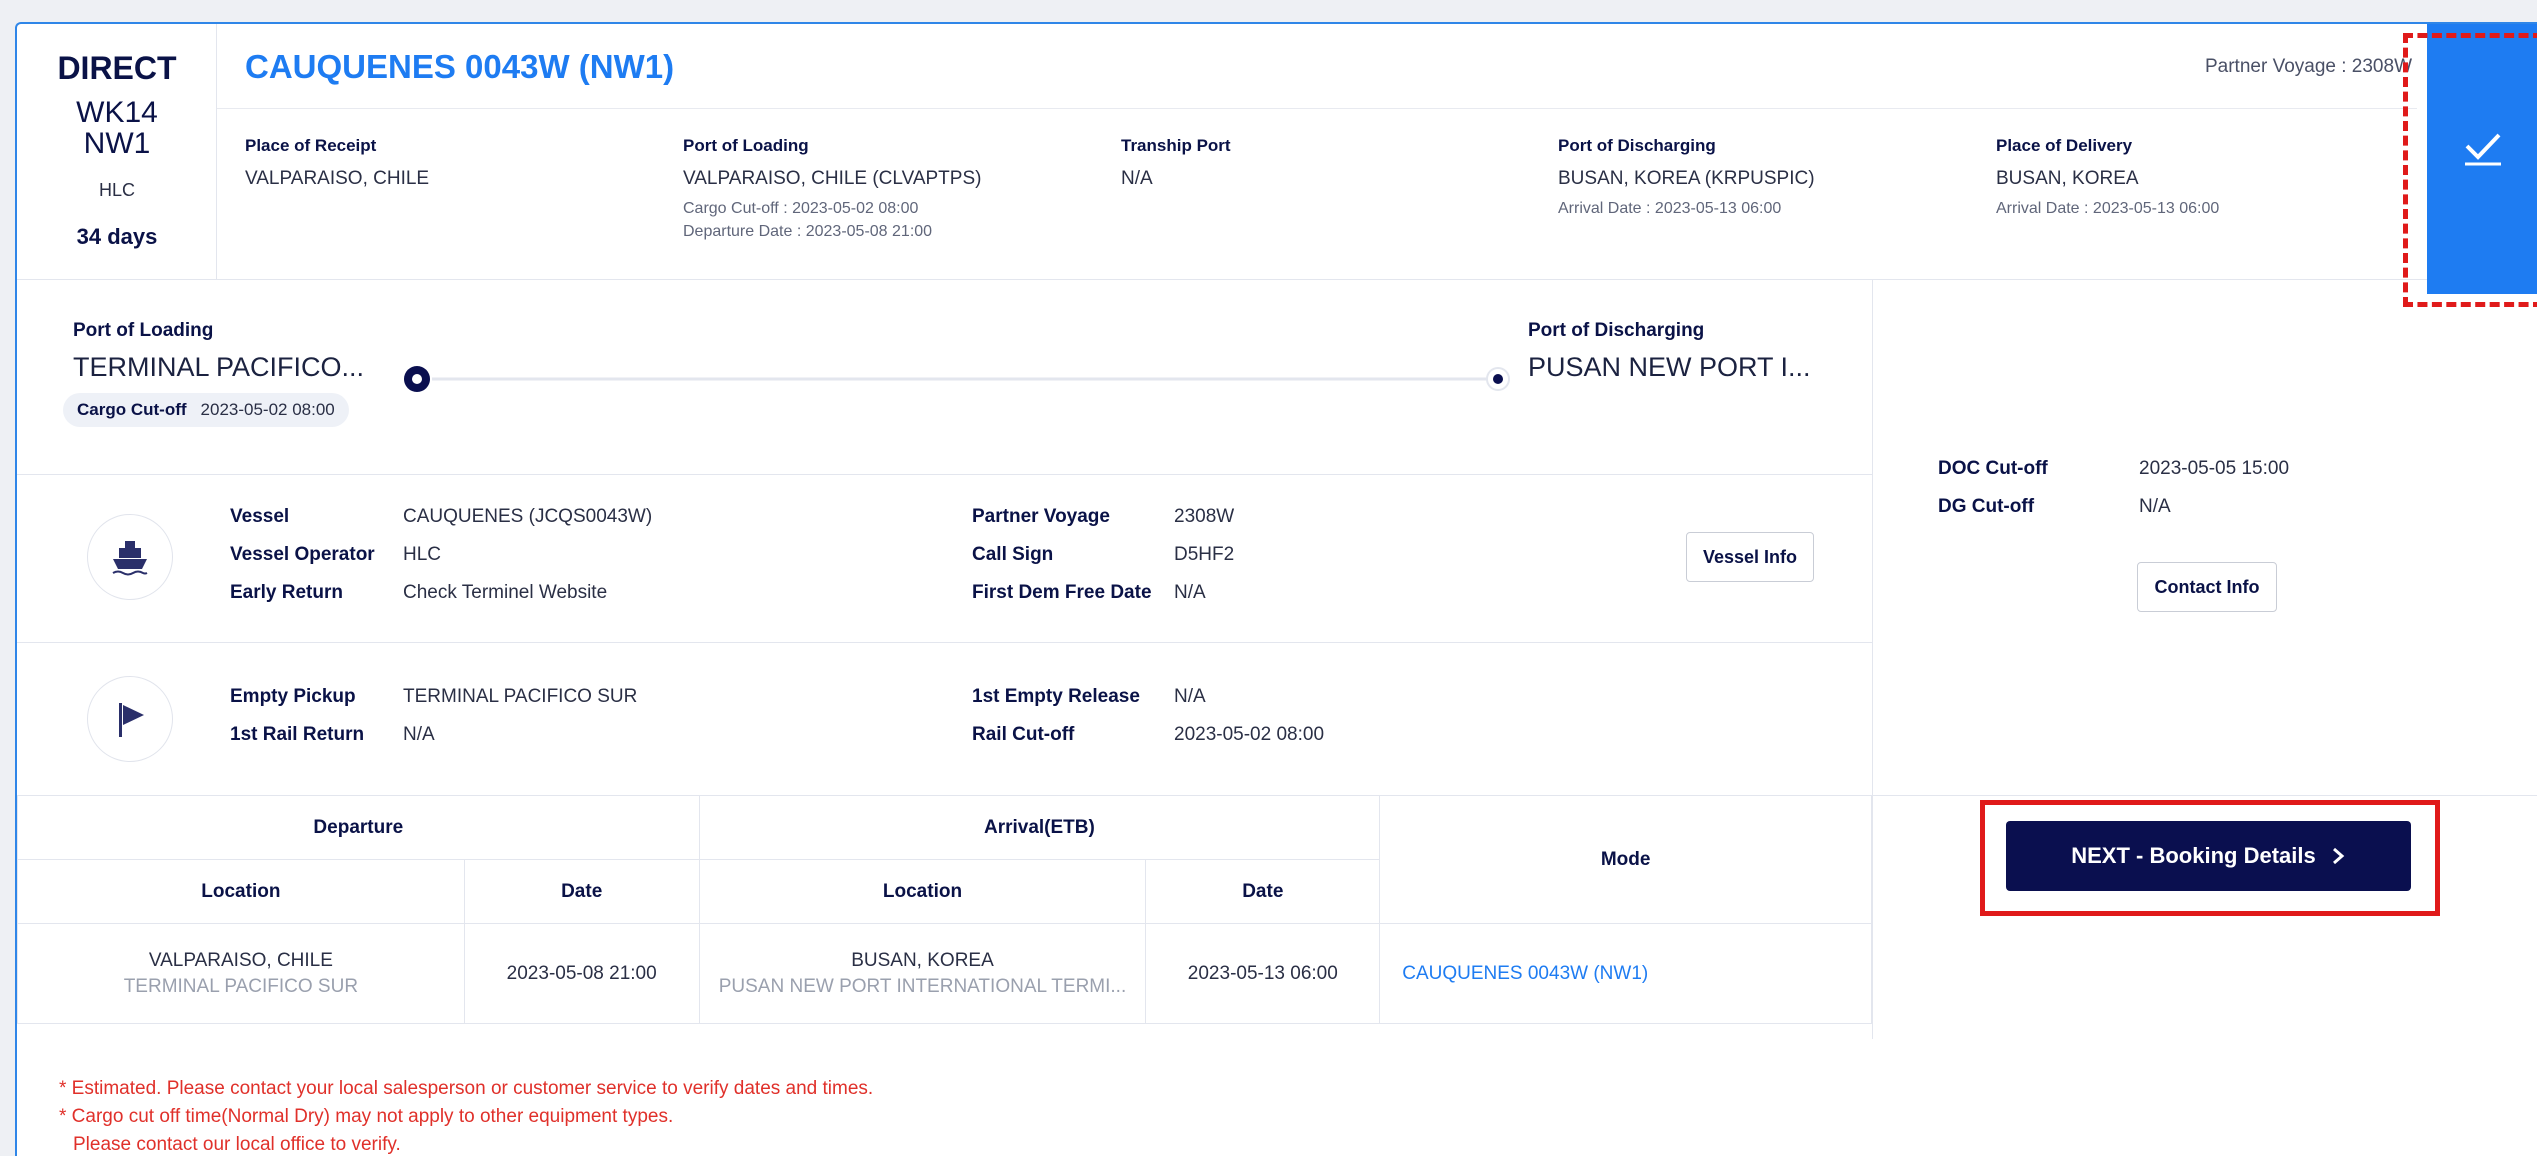 The image size is (2537, 1156). I want to click on early-return-label: Early Return, so click(286, 592).